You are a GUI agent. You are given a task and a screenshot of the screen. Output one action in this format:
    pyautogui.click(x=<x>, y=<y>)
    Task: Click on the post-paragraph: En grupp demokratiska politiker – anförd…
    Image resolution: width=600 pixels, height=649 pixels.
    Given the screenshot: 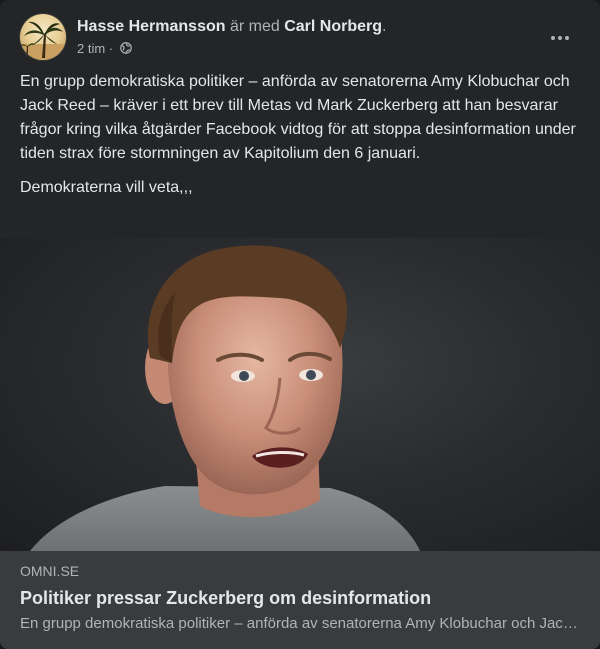 What is the action you would take?
    pyautogui.click(x=298, y=117)
    